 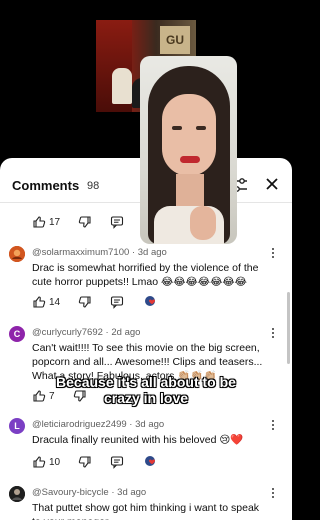 What do you see at coordinates (80, 252) in the screenshot?
I see `comment-author: @solarmaxximum7100` at bounding box center [80, 252].